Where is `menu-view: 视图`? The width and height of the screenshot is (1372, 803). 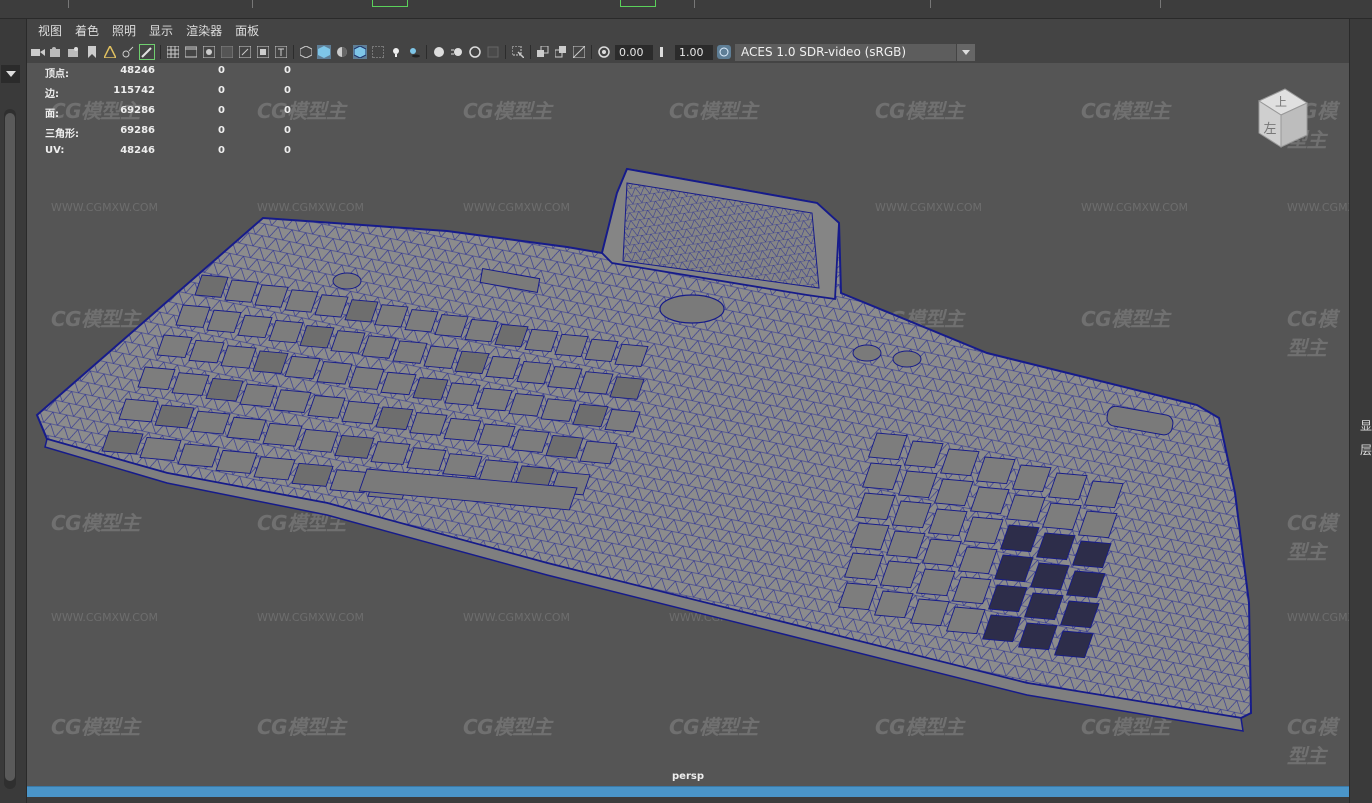
menu-view: 视图 is located at coordinates (50, 30).